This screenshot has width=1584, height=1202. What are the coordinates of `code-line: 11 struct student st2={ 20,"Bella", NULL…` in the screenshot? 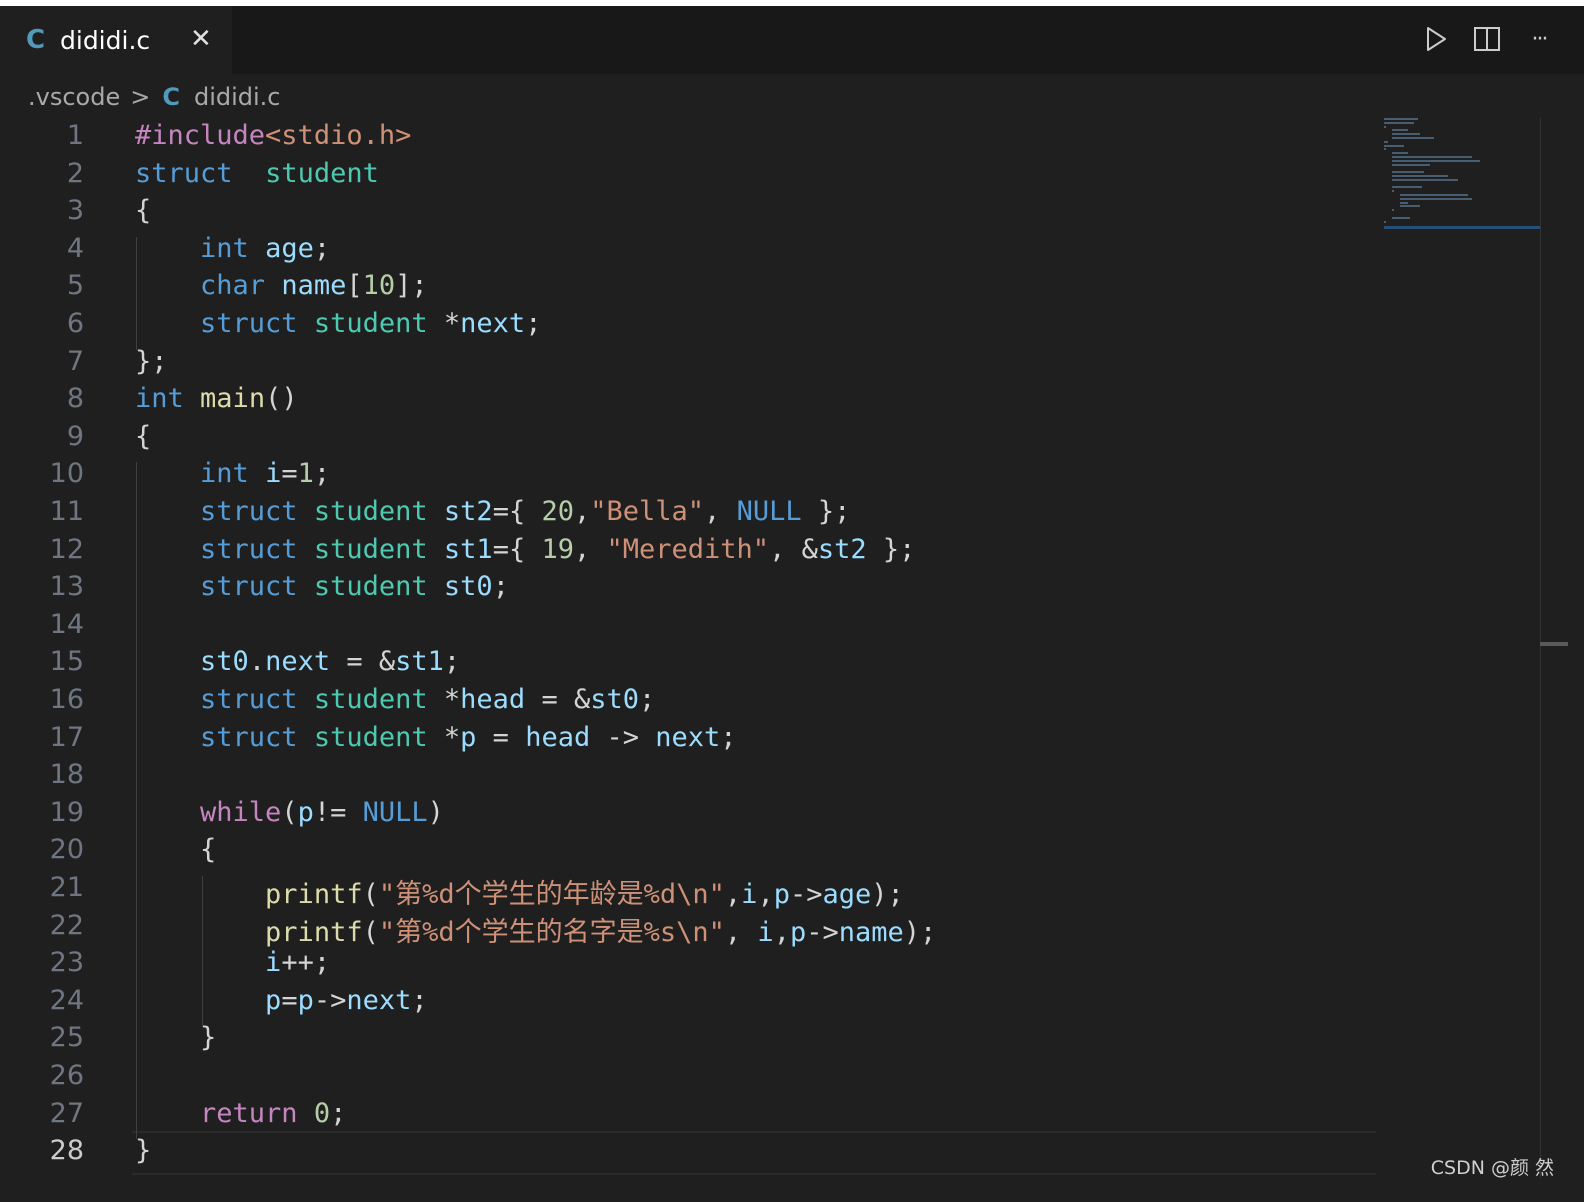 It's located at (688, 515).